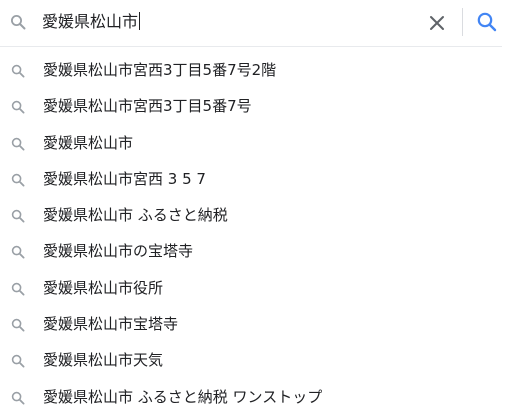  I want to click on search-submit-button, so click(487, 22).